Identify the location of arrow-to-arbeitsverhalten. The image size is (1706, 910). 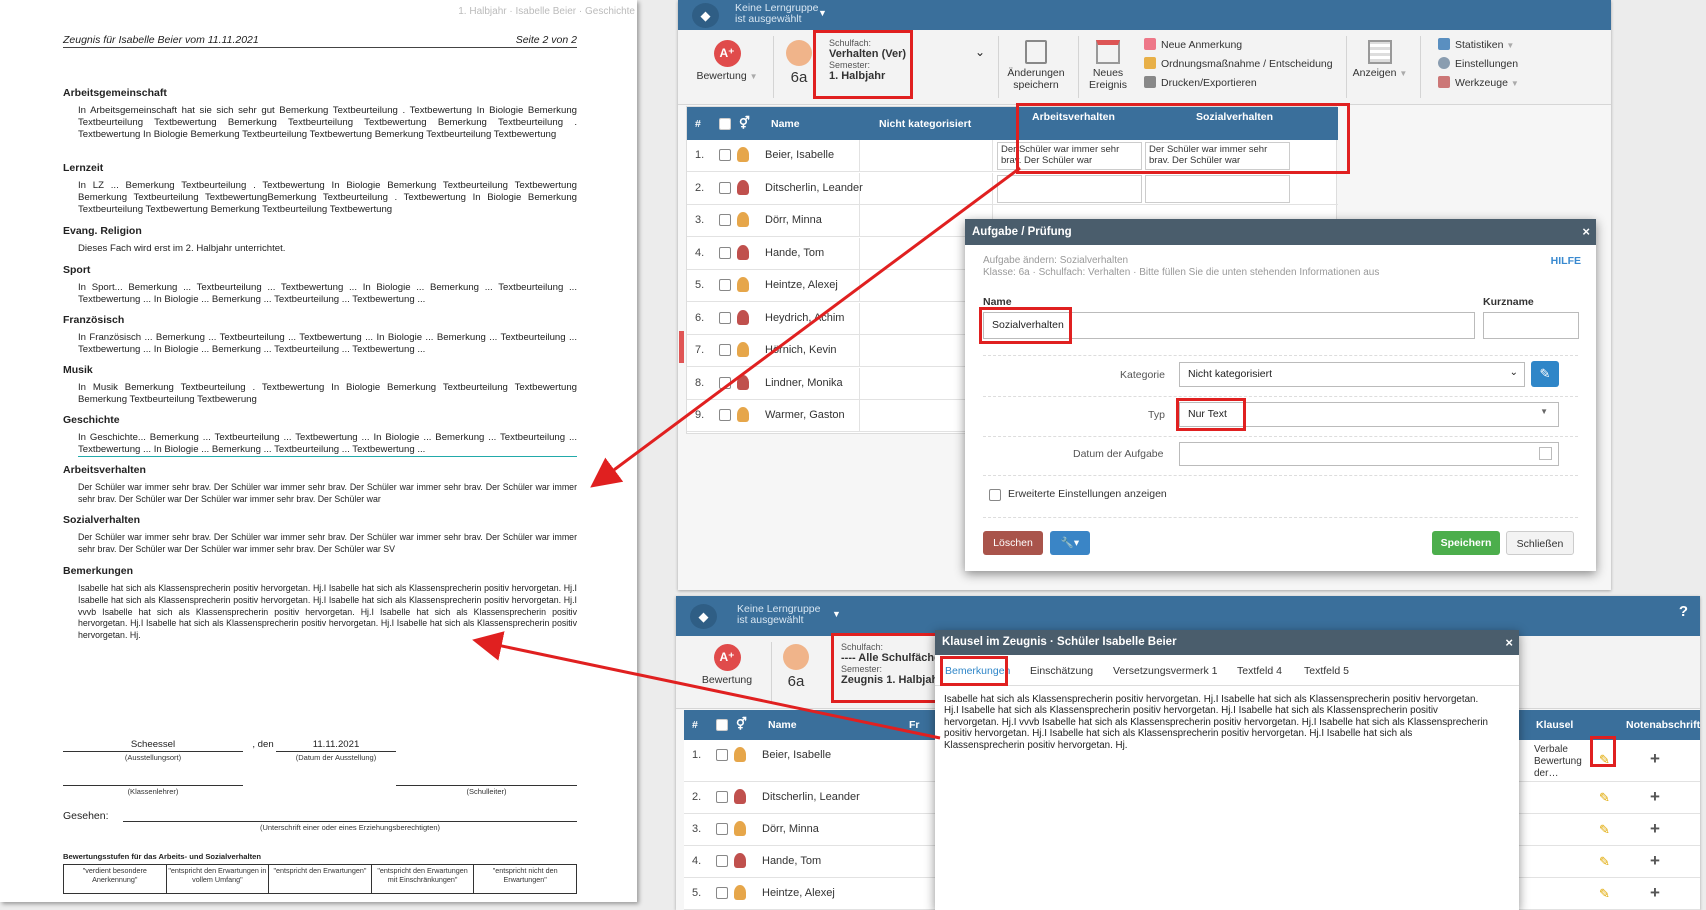
(805, 327).